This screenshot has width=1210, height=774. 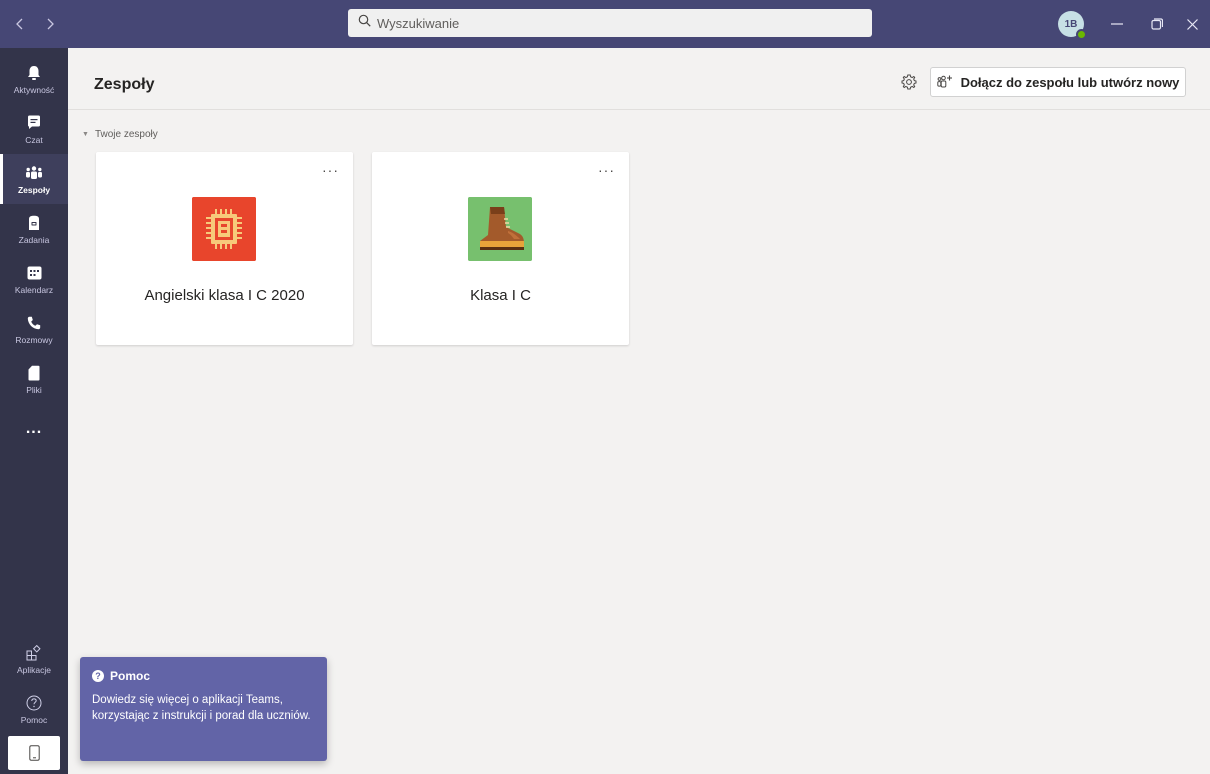 What do you see at coordinates (1070, 82) in the screenshot?
I see `join-button-label: Dołącz do zespołu lub utwórz nowy` at bounding box center [1070, 82].